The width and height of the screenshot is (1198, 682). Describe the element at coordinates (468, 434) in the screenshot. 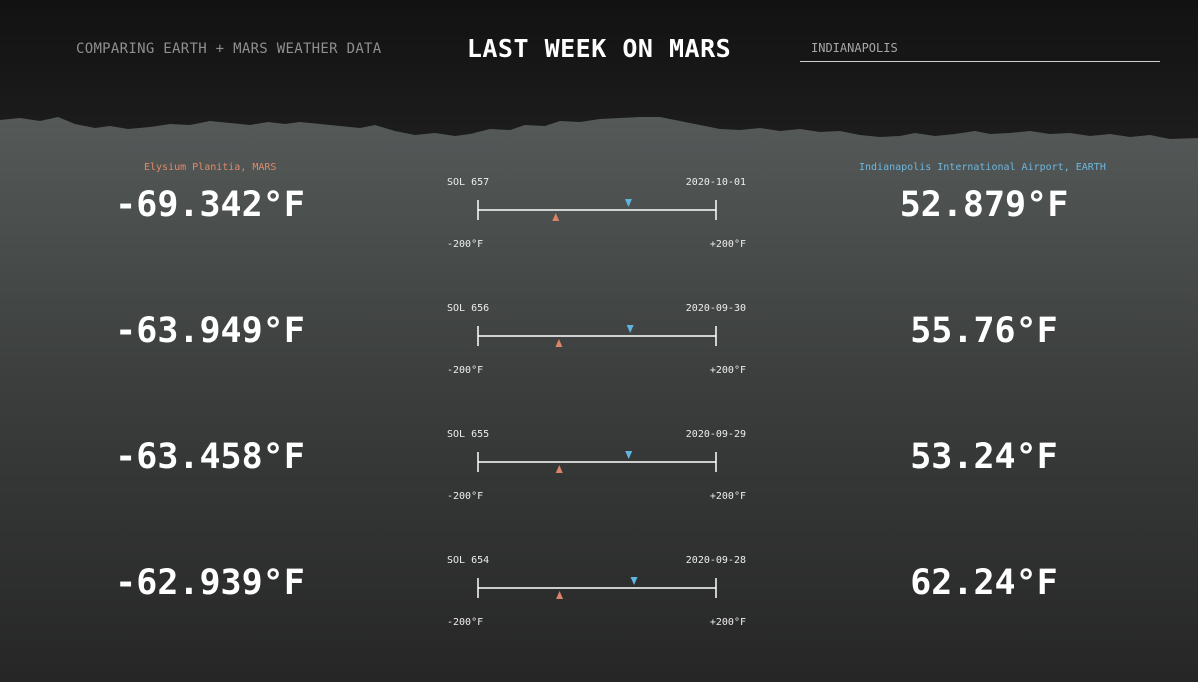

I see `sol-label: SOL 655` at that location.